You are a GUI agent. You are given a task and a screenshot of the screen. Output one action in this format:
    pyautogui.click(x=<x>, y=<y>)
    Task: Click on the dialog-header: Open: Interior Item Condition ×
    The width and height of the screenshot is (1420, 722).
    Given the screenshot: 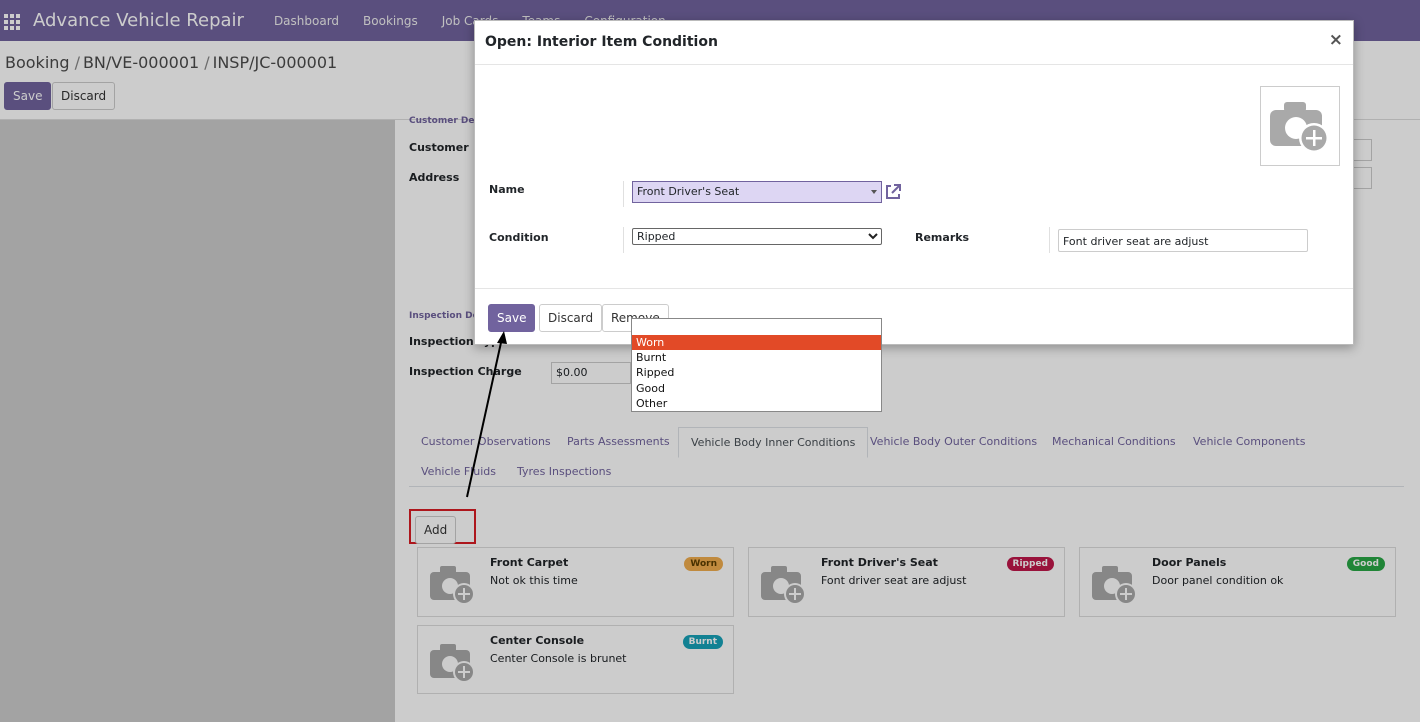 What is the action you would take?
    pyautogui.click(x=914, y=43)
    